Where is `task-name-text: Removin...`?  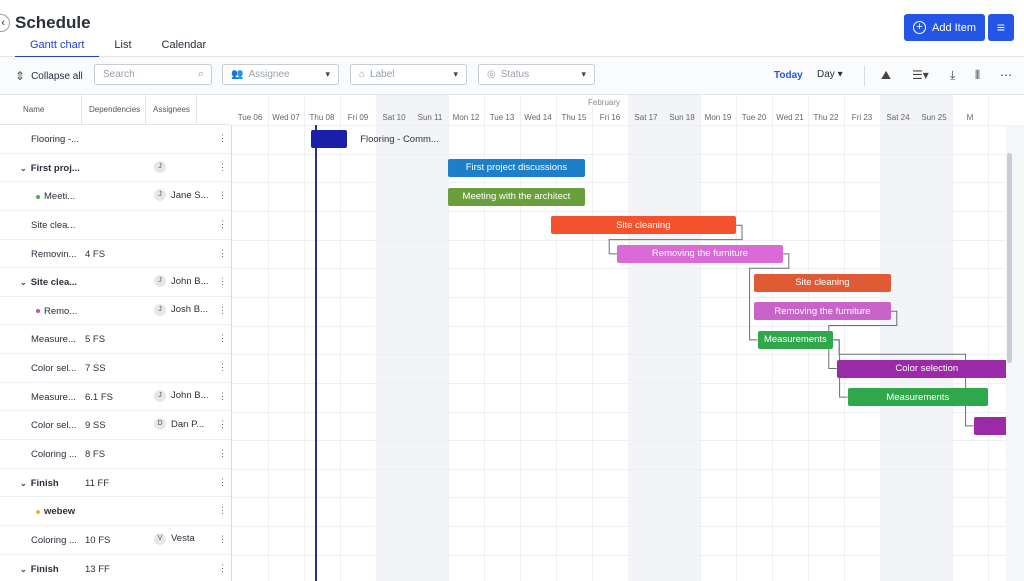 task-name-text: Removin... is located at coordinates (54, 254).